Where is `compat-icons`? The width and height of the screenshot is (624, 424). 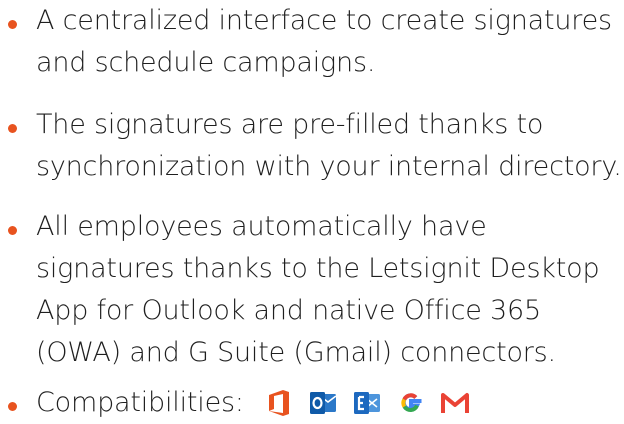 compat-icons is located at coordinates (367, 403).